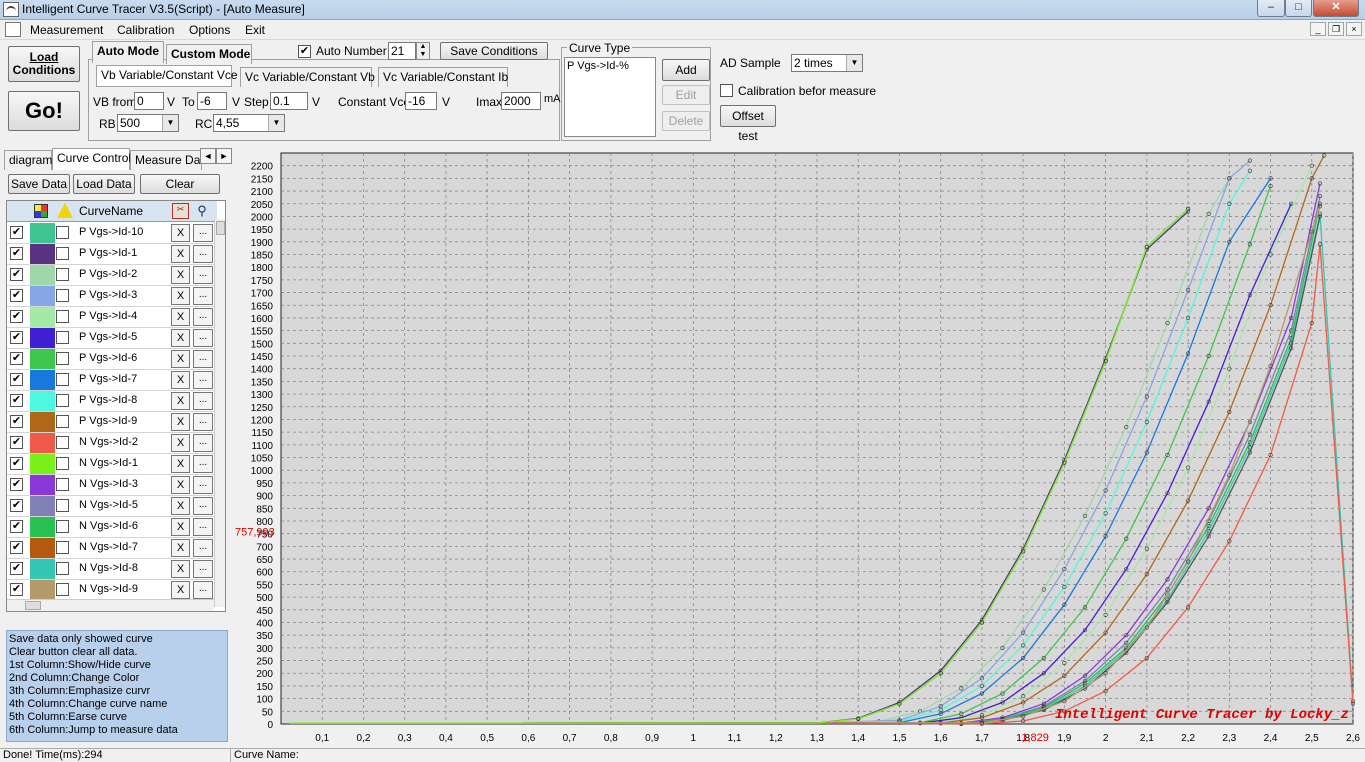 This screenshot has width=1365, height=762. I want to click on grid-hscroll-thumb, so click(33, 605).